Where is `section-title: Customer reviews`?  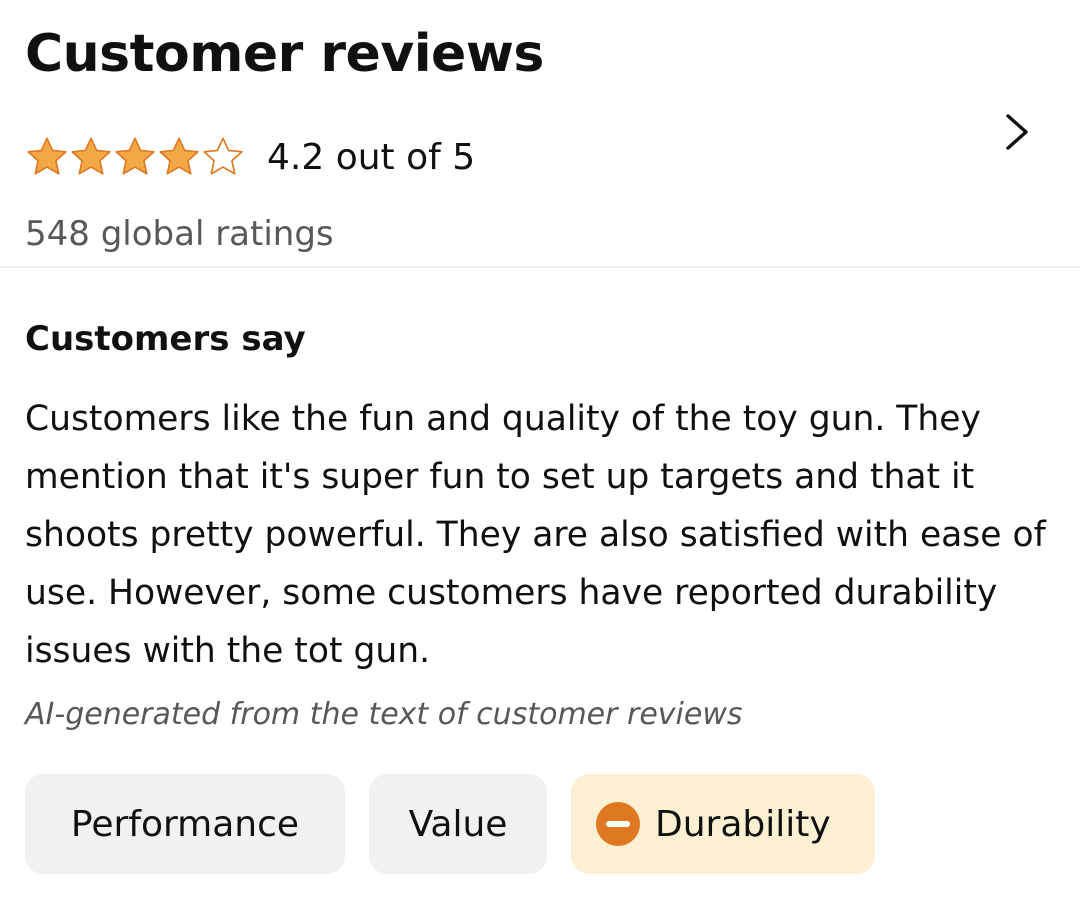
section-title: Customer reviews is located at coordinates (284, 54).